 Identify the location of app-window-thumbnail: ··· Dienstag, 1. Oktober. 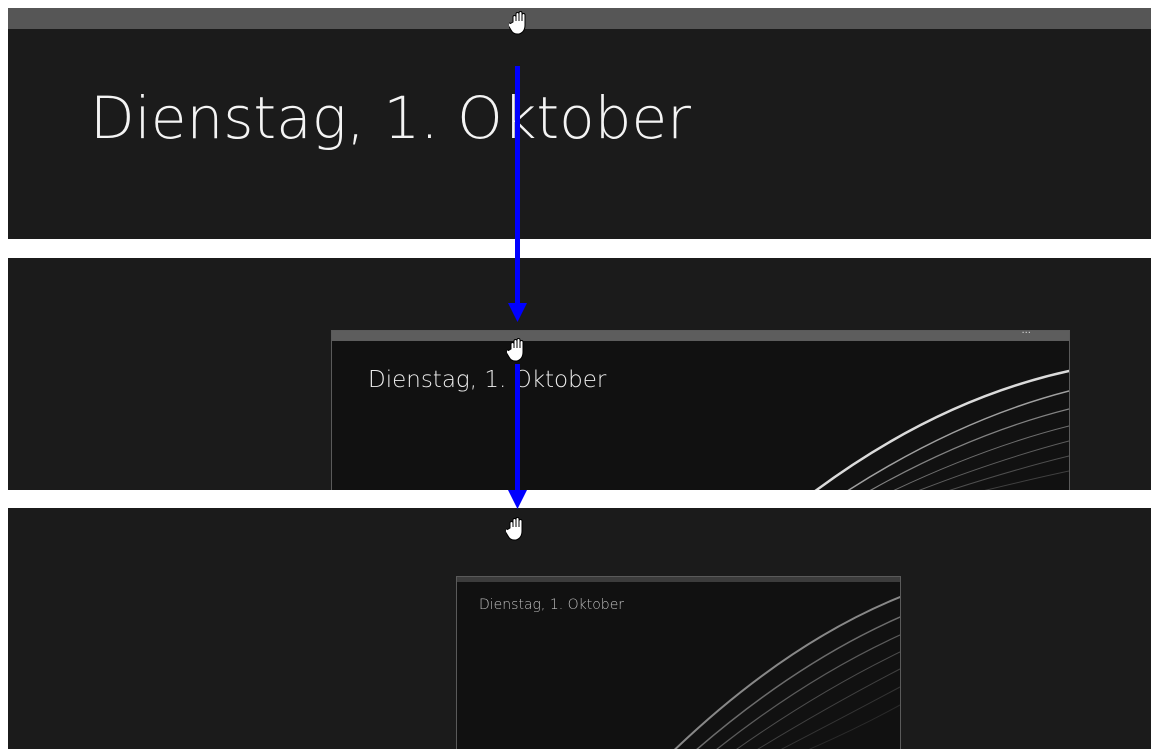
(678, 662).